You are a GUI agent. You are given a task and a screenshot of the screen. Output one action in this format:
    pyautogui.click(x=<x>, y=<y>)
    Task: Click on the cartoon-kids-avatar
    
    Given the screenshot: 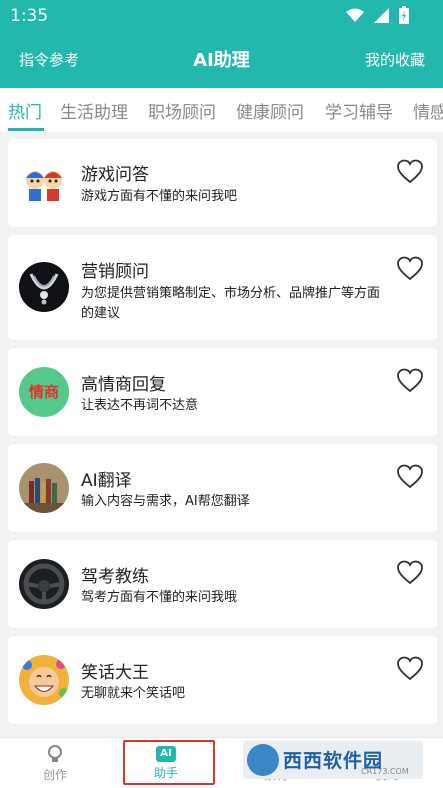 What is the action you would take?
    pyautogui.click(x=44, y=183)
    